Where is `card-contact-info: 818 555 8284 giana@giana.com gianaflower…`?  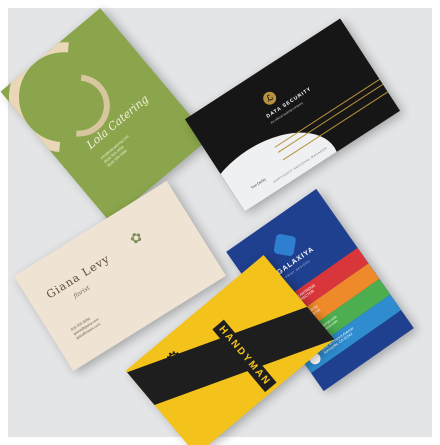 card-contact-info: 818 555 8284 giana@giana.com gianaflower… is located at coordinates (86, 328).